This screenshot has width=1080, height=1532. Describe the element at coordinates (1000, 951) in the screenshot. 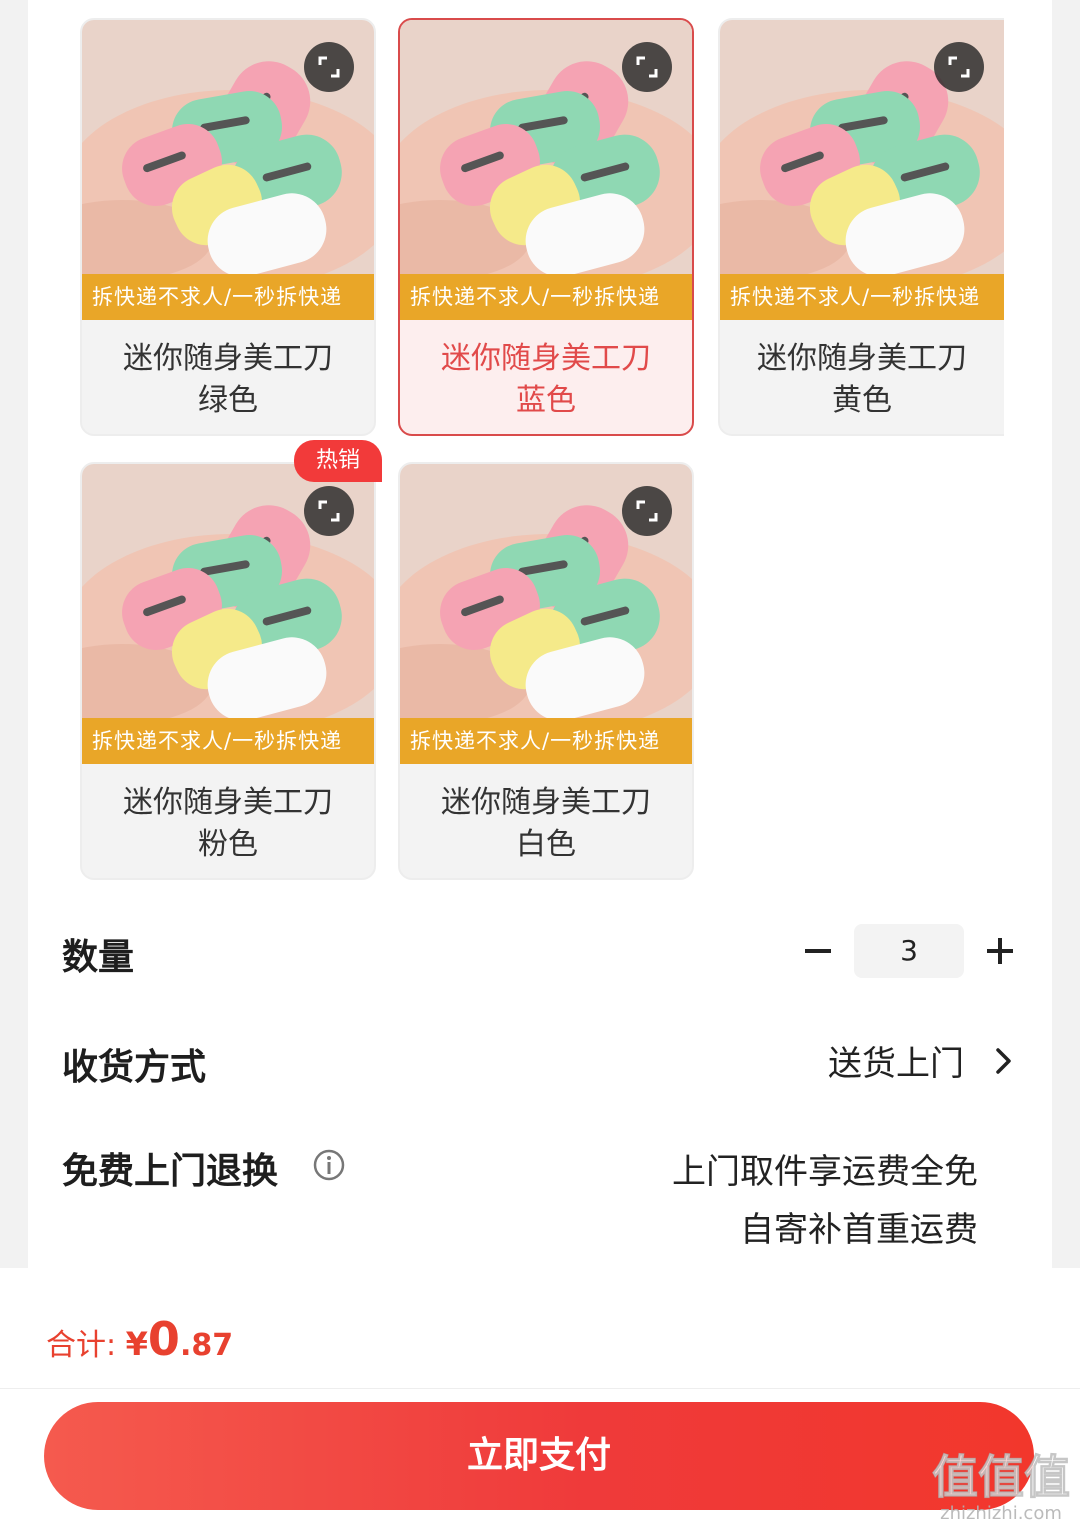

I see `plus-icon` at that location.